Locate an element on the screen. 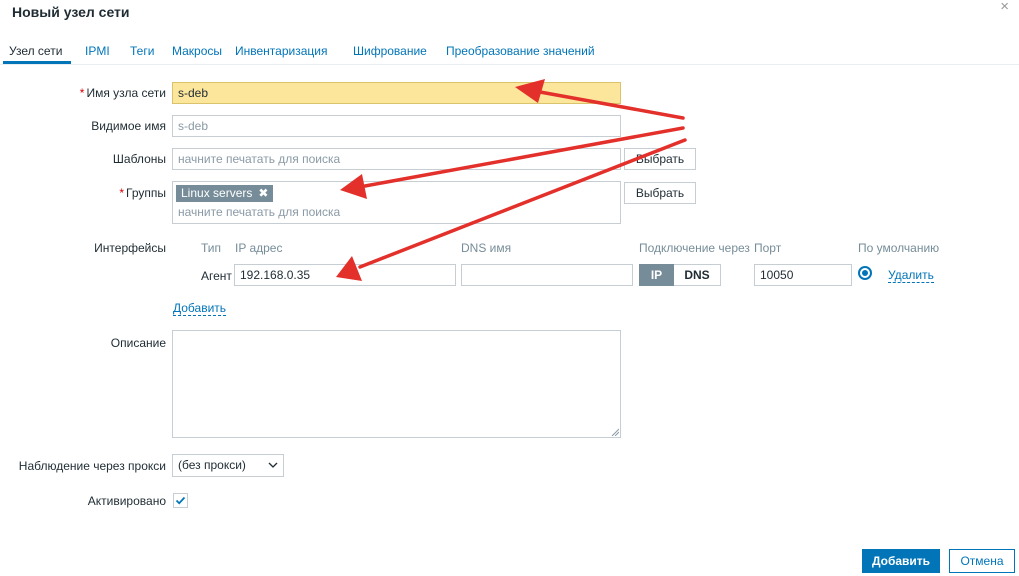  interface-port-input: 10050 is located at coordinates (803, 275).